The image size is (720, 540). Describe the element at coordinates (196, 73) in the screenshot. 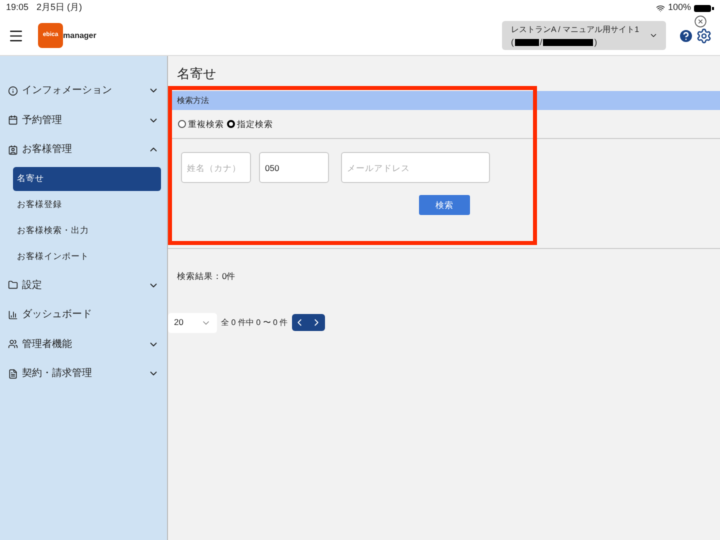

I see `page-title: 名寄せ` at that location.